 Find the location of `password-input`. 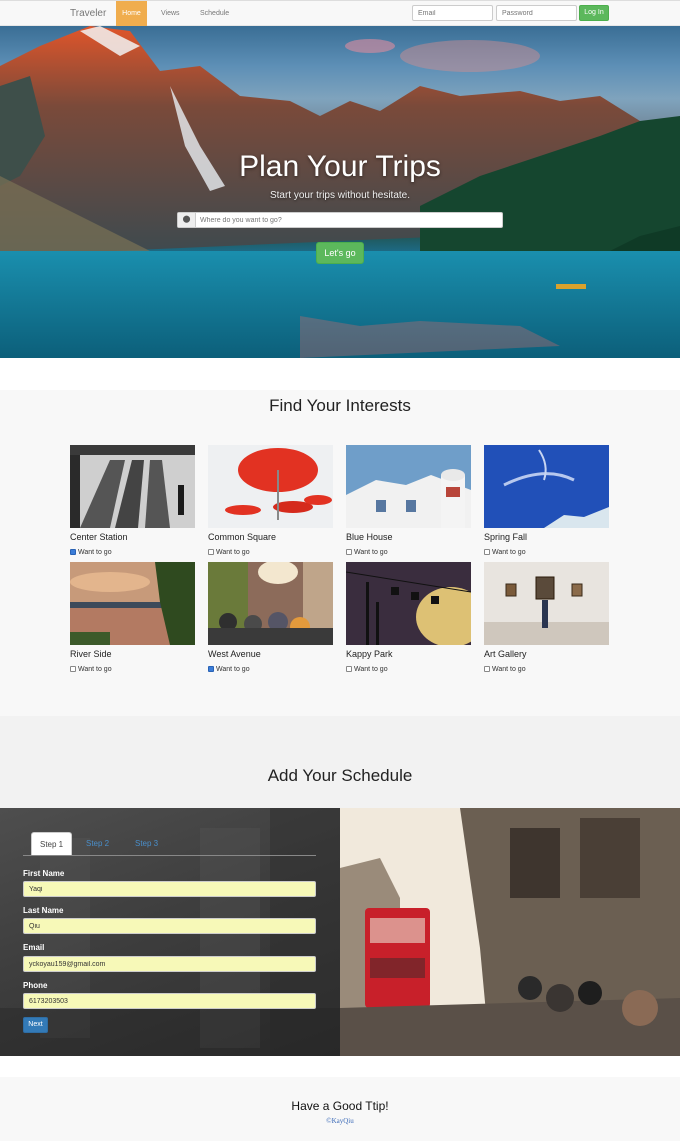

password-input is located at coordinates (536, 13).